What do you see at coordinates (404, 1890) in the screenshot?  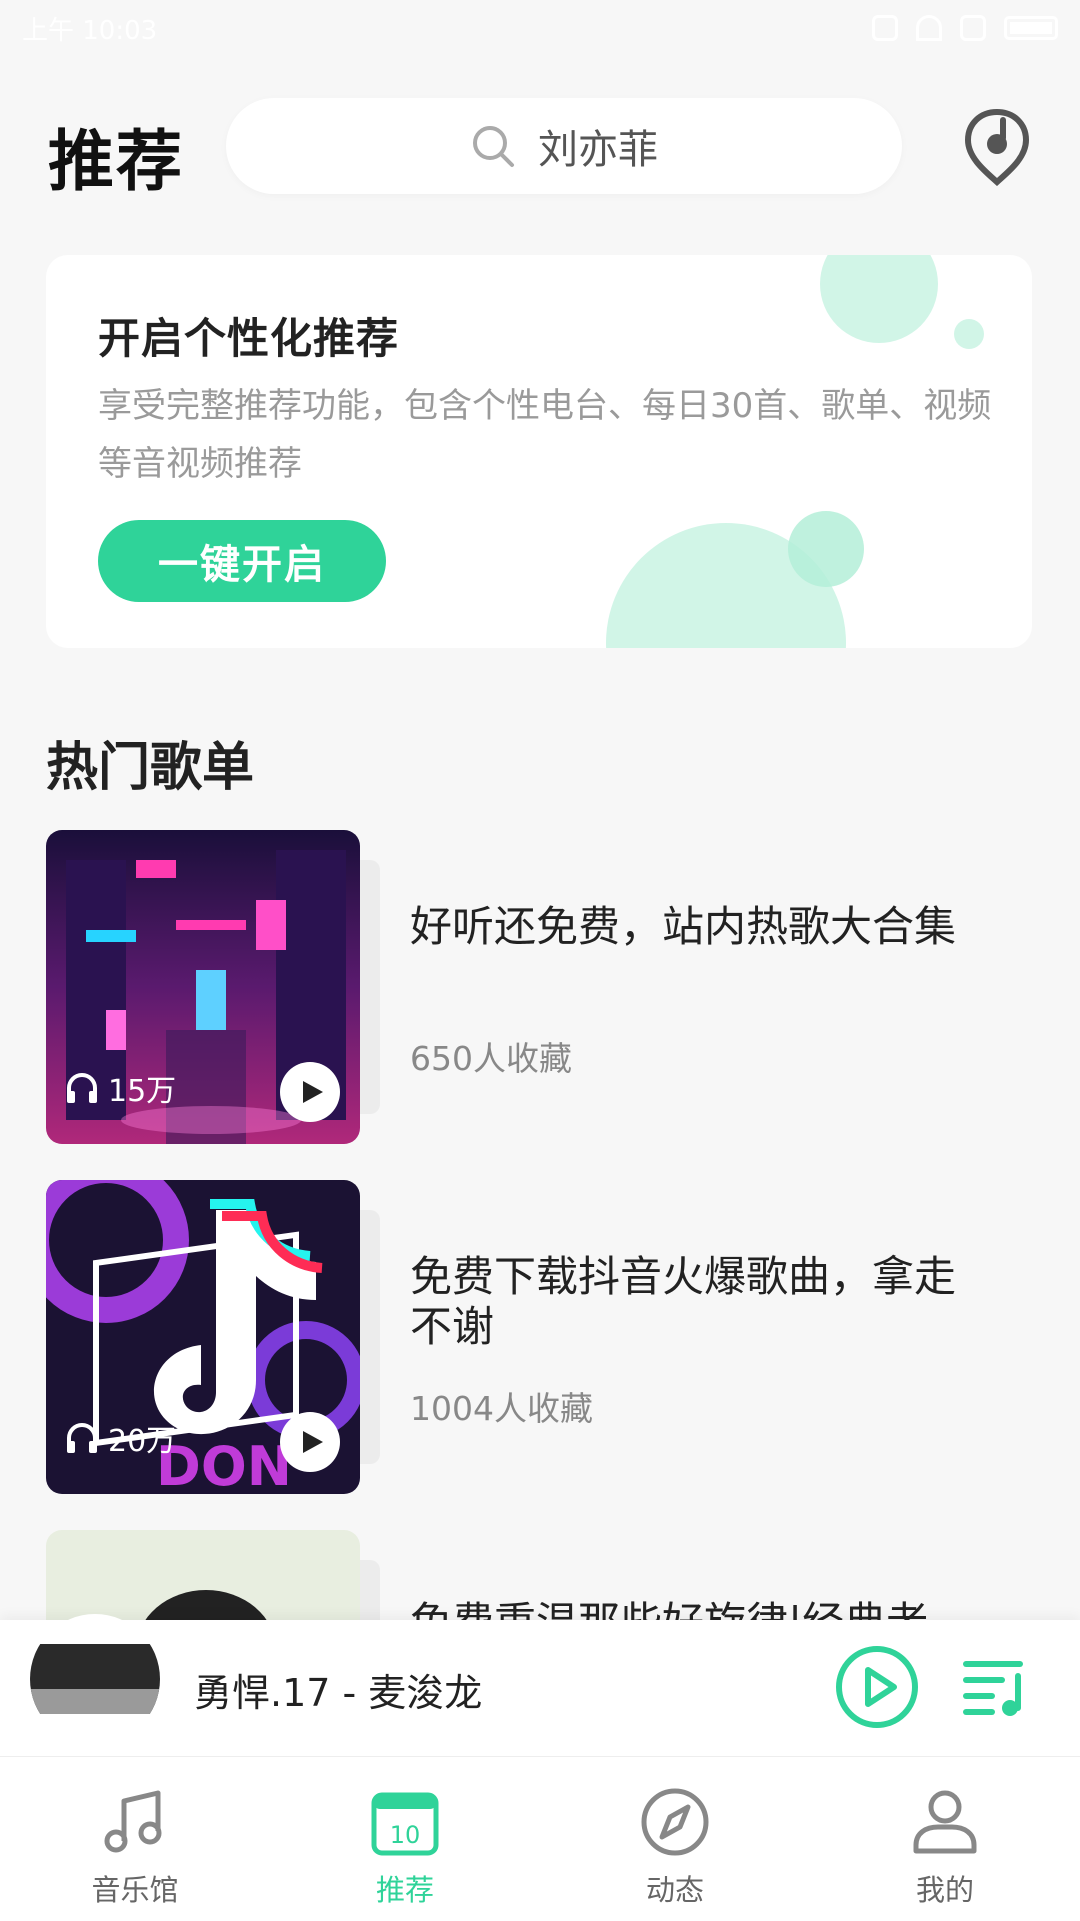 I see `tab-label: 推荐` at bounding box center [404, 1890].